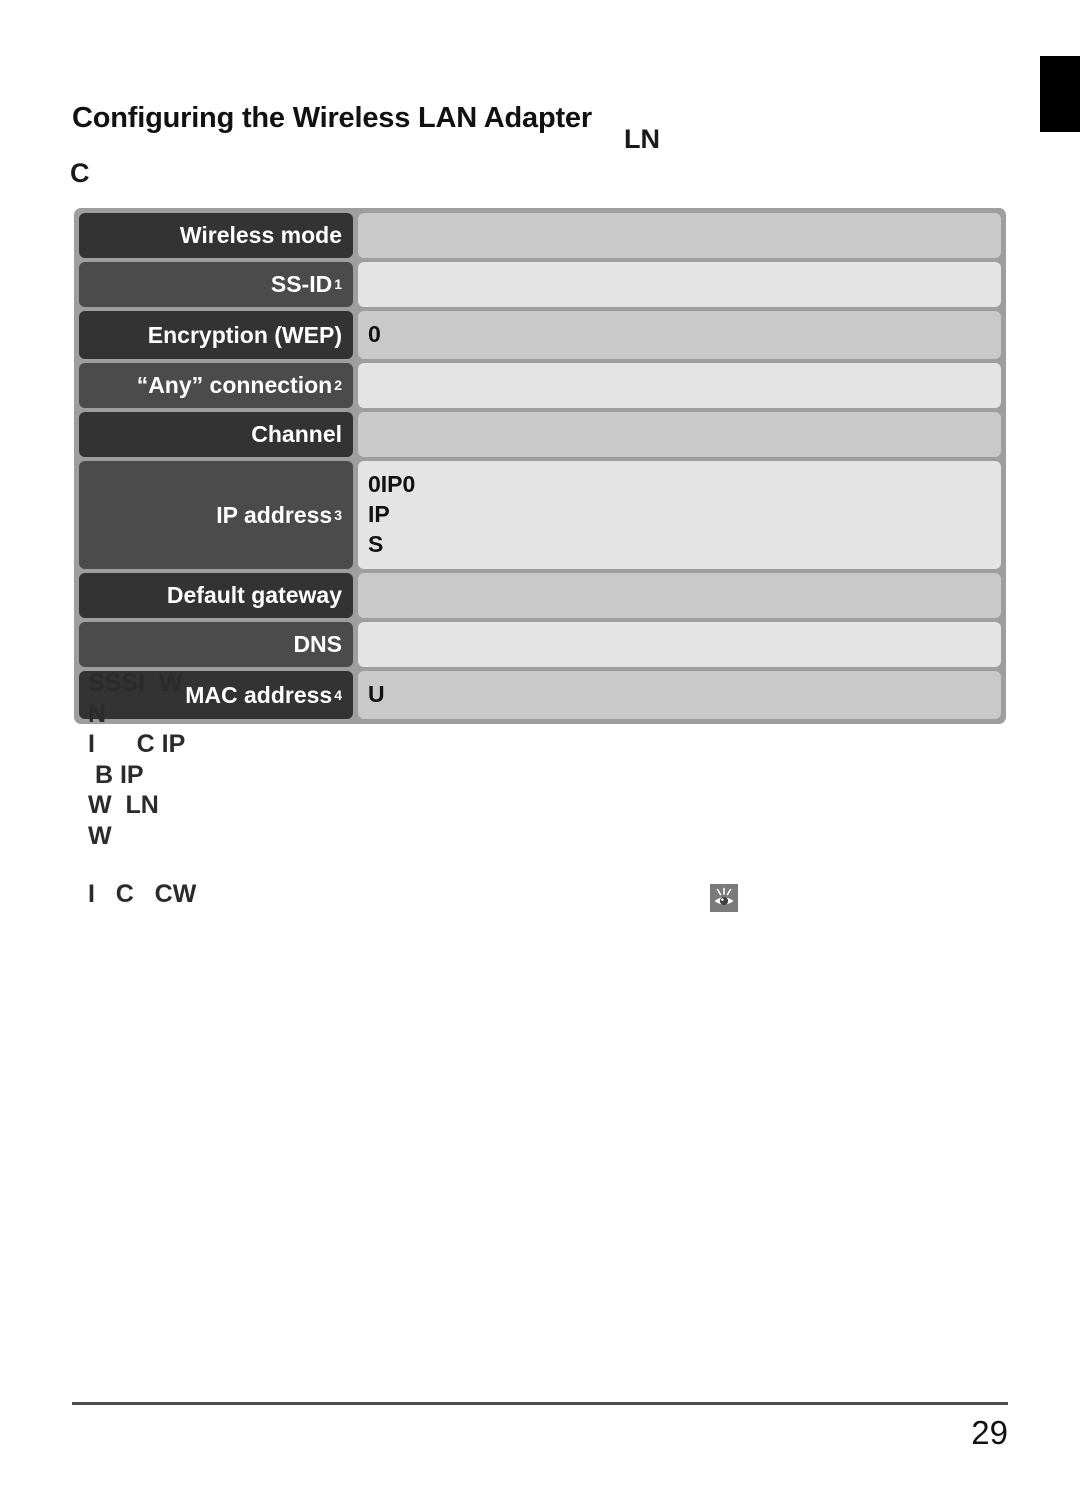 The height and width of the screenshot is (1486, 1080). I want to click on footnote-line: W, so click(100, 835).